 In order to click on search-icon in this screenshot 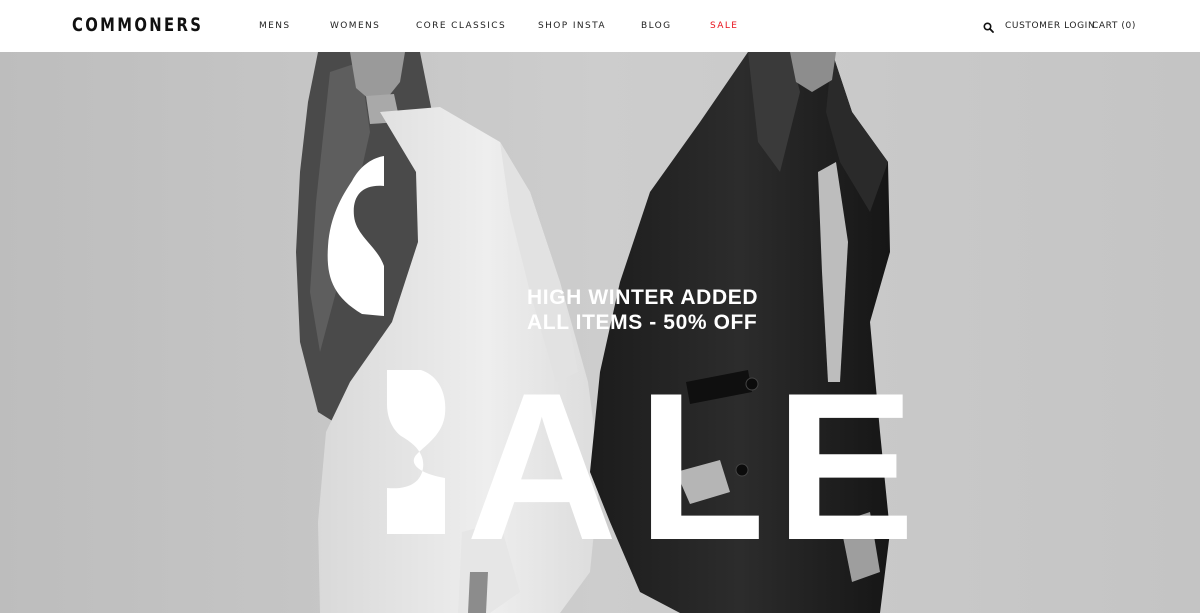, I will do `click(988, 27)`.